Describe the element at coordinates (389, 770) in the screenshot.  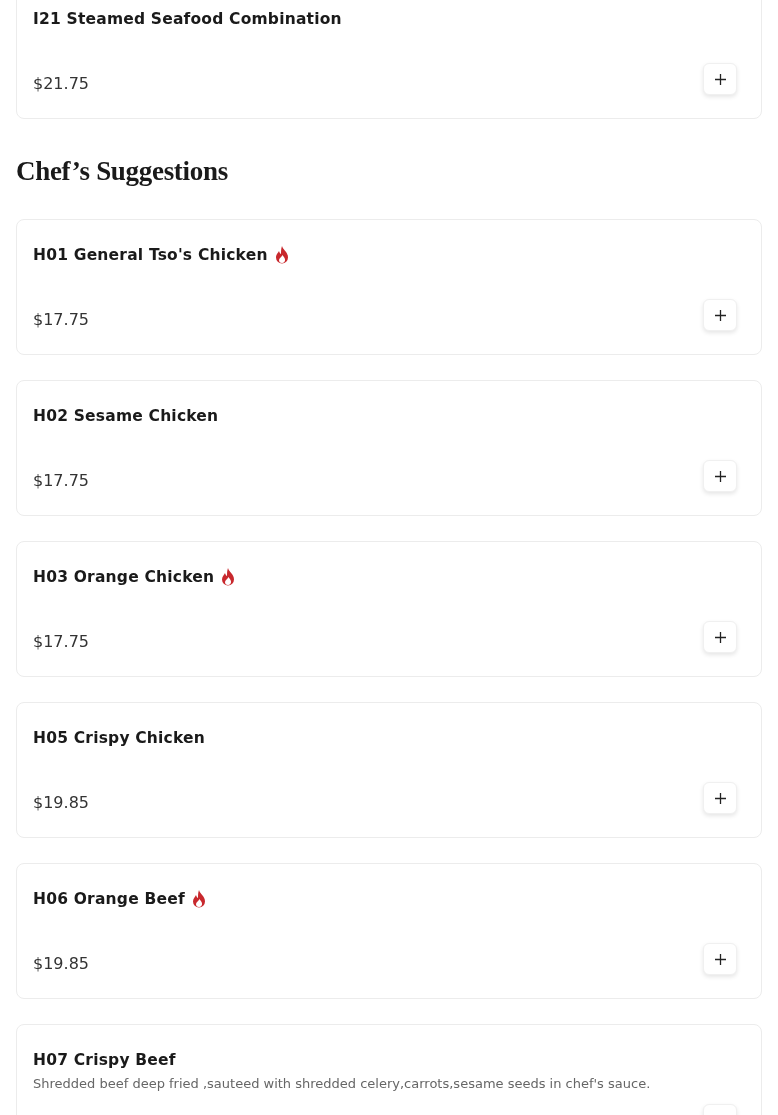
I see `menu-item-card: H05 Crispy Chicken $19.85` at that location.